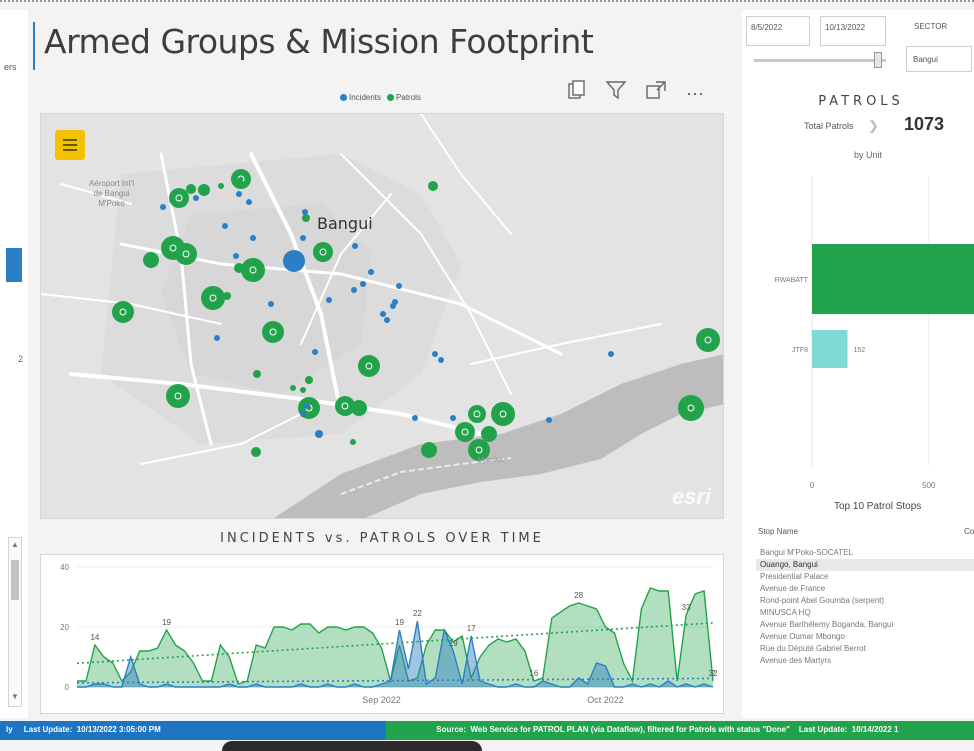 This screenshot has width=974, height=751. What do you see at coordinates (656, 92) in the screenshot?
I see `focus-mode-icon` at bounding box center [656, 92].